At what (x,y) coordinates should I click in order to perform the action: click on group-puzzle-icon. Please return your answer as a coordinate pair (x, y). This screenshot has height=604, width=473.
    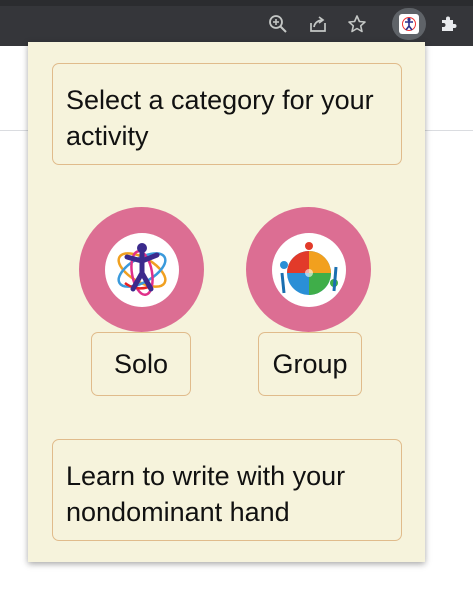
    Looking at the image, I should click on (308, 269).